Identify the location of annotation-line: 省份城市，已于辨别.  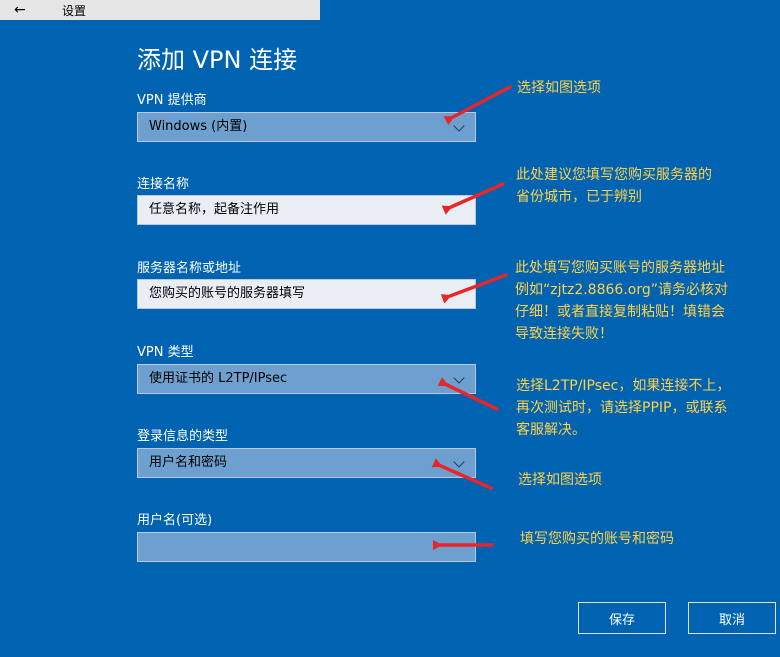
(579, 197).